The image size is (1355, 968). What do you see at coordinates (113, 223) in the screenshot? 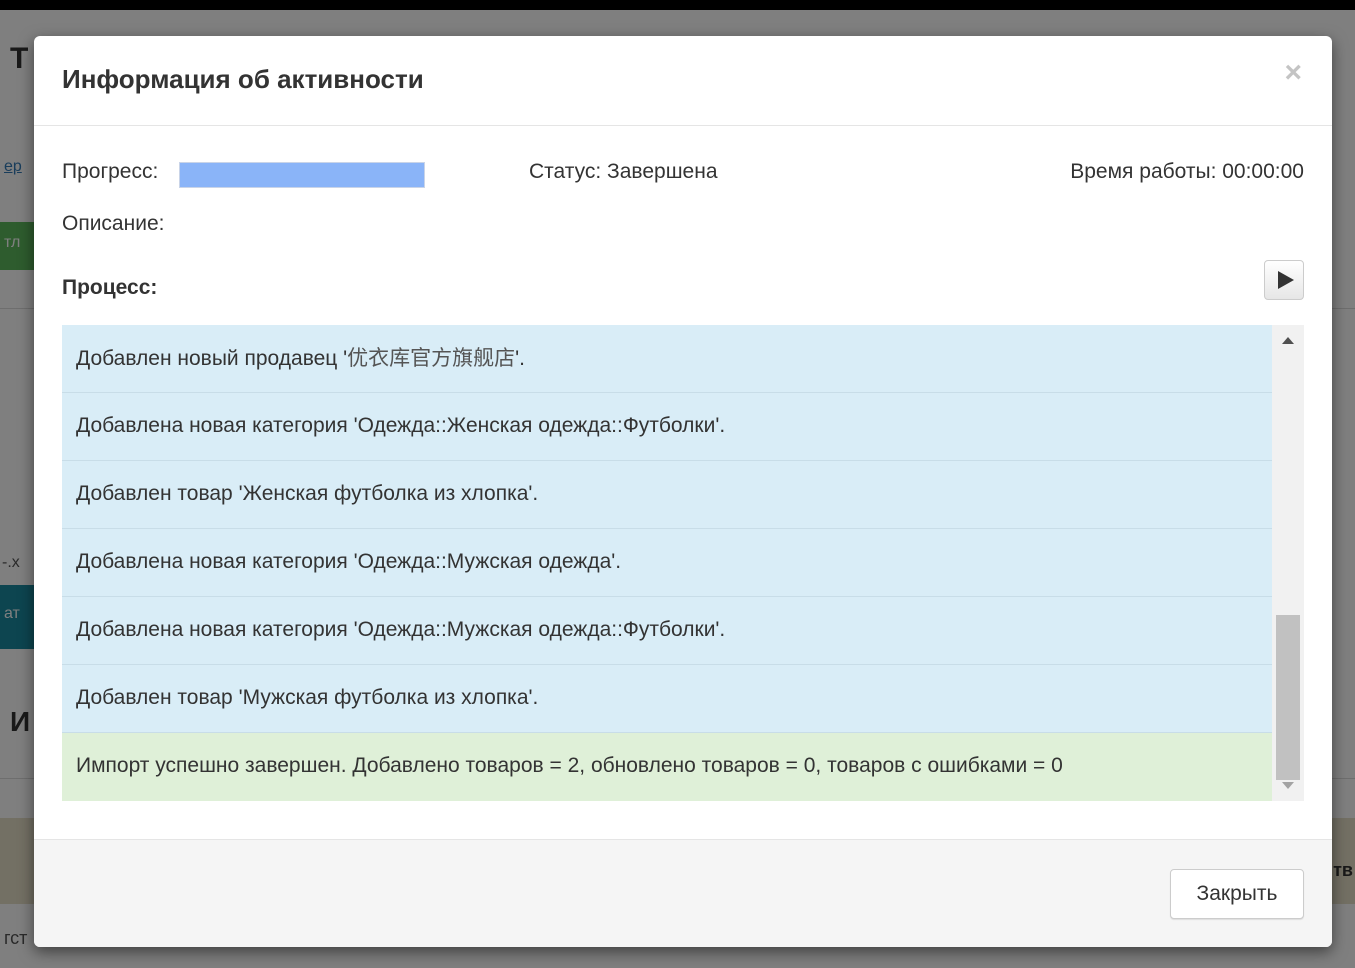
I see `description-label: Описание:` at bounding box center [113, 223].